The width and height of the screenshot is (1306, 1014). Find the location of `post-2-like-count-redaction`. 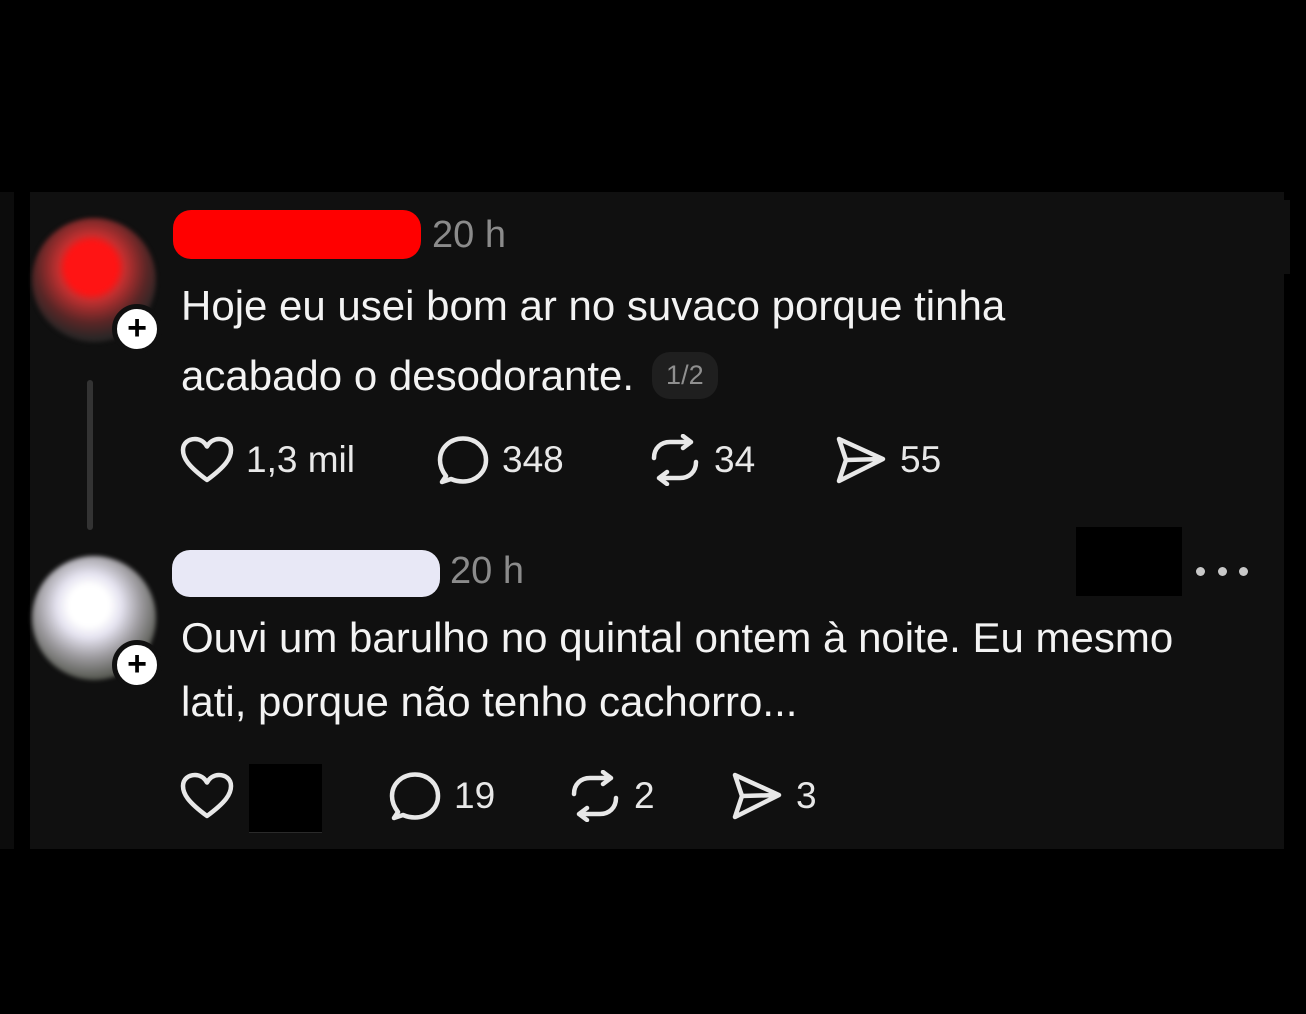

post-2-like-count-redaction is located at coordinates (285, 798).